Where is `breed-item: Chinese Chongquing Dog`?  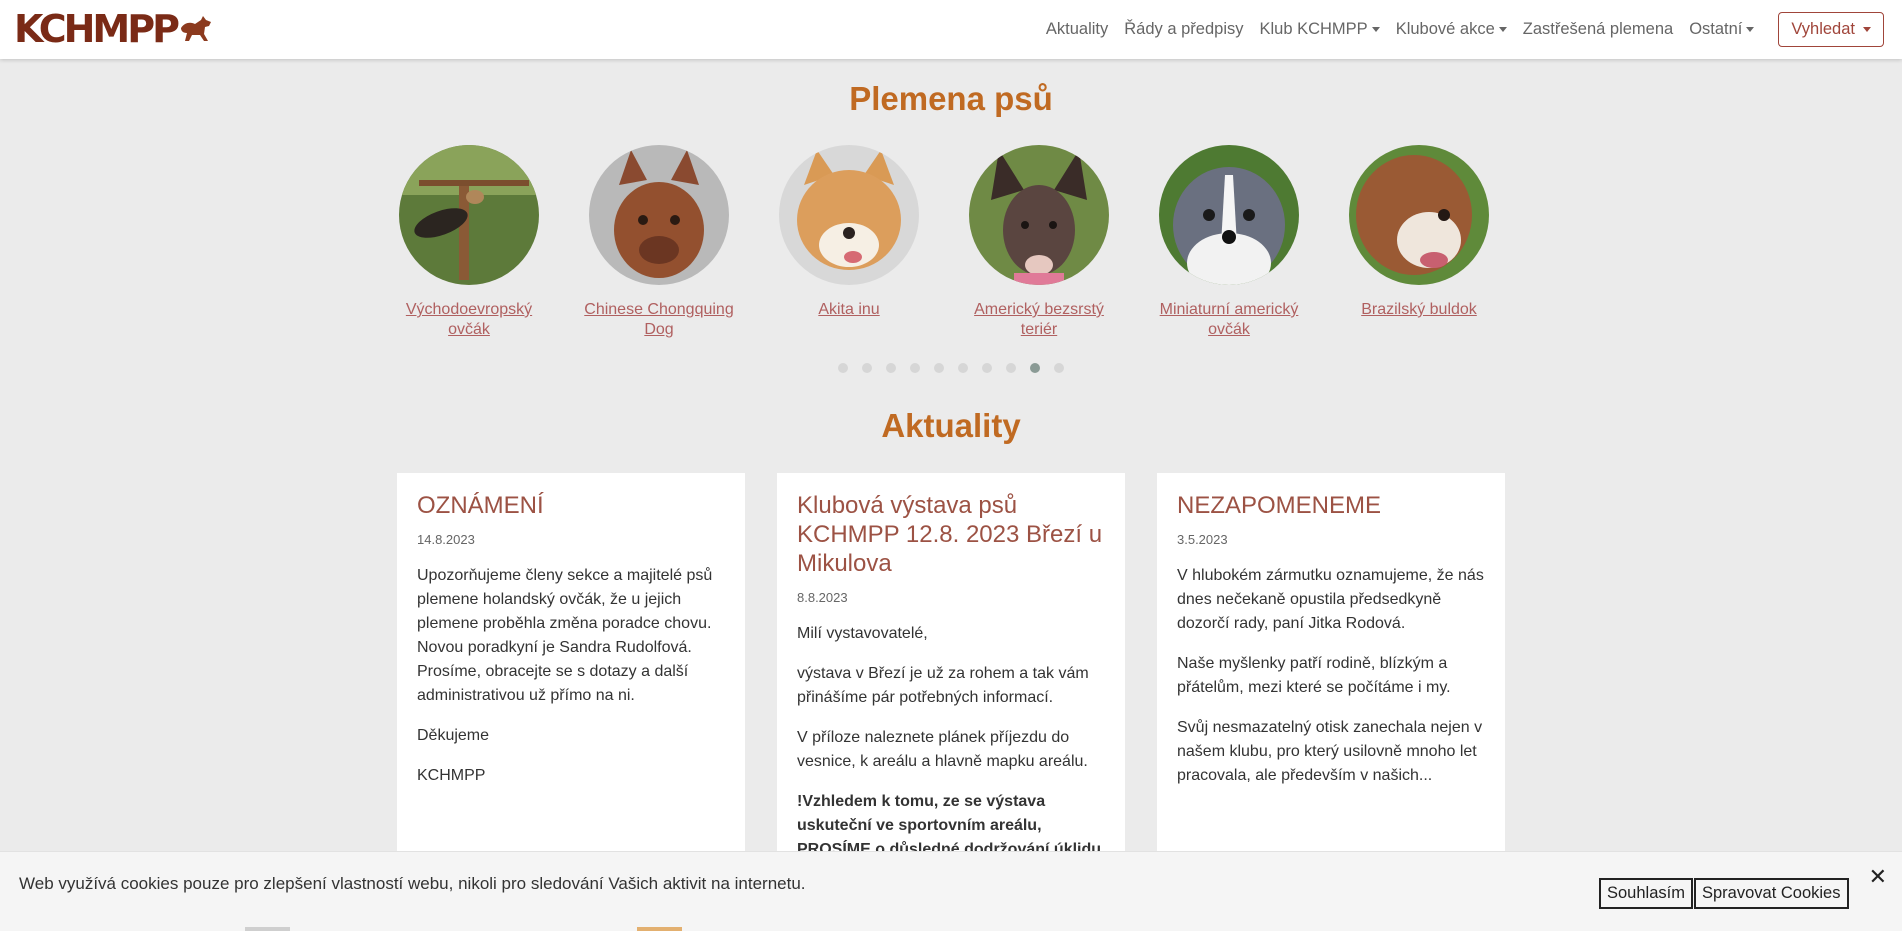 breed-item: Chinese Chongquing Dog is located at coordinates (659, 242).